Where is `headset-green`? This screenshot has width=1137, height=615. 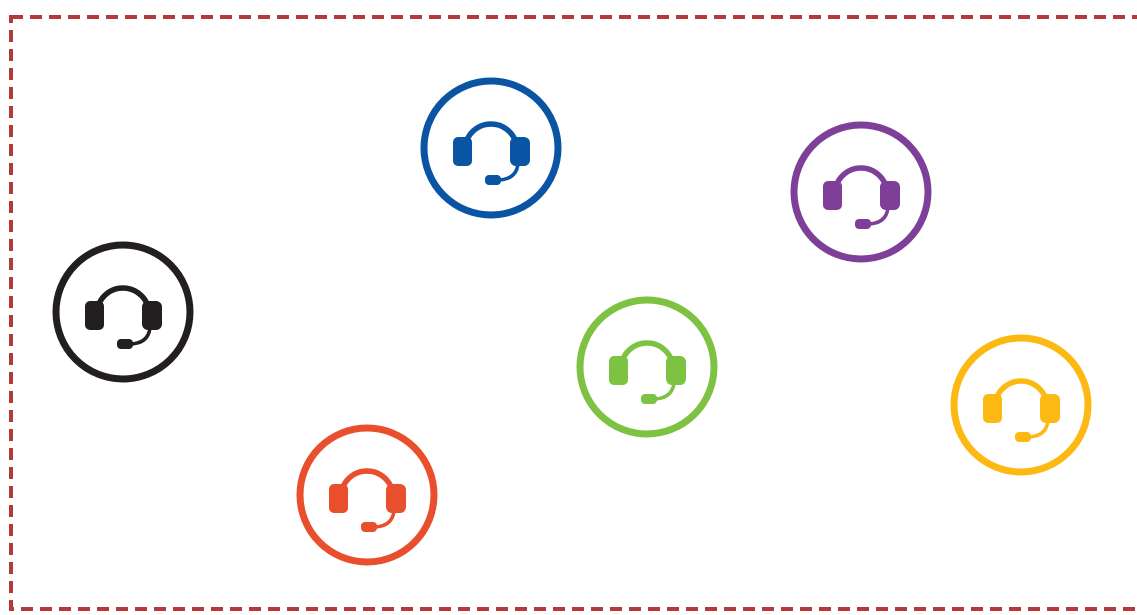
headset-green is located at coordinates (647, 367).